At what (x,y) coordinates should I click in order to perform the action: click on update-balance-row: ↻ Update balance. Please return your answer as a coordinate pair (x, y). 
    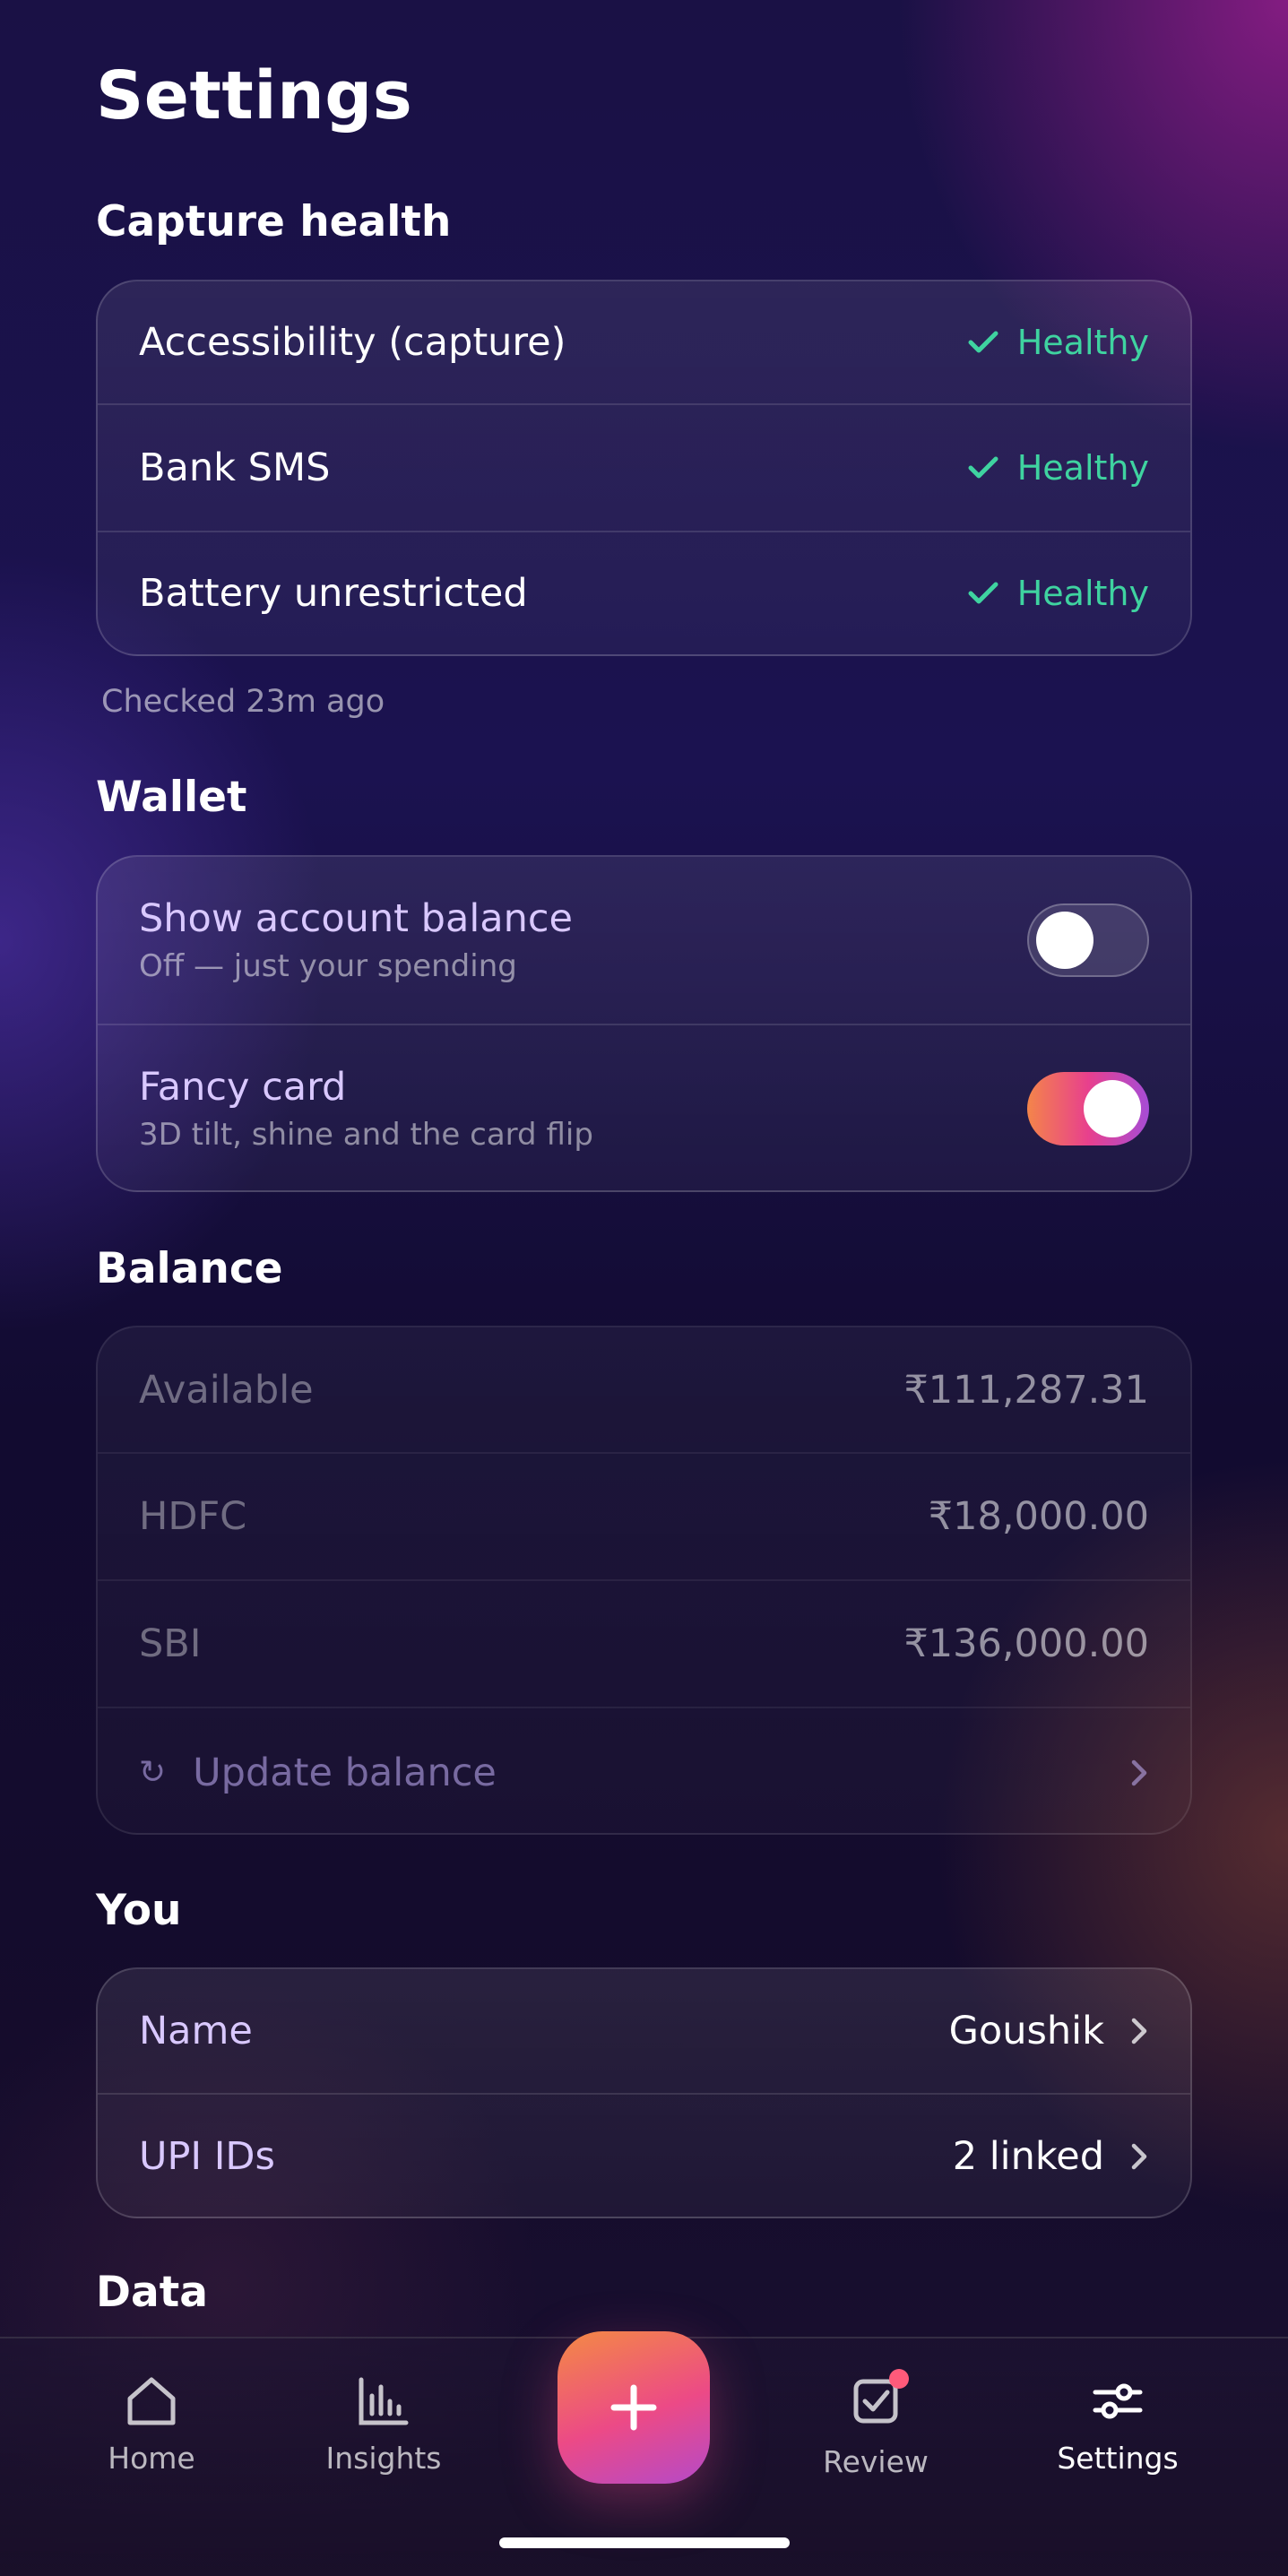
    Looking at the image, I should click on (644, 1770).